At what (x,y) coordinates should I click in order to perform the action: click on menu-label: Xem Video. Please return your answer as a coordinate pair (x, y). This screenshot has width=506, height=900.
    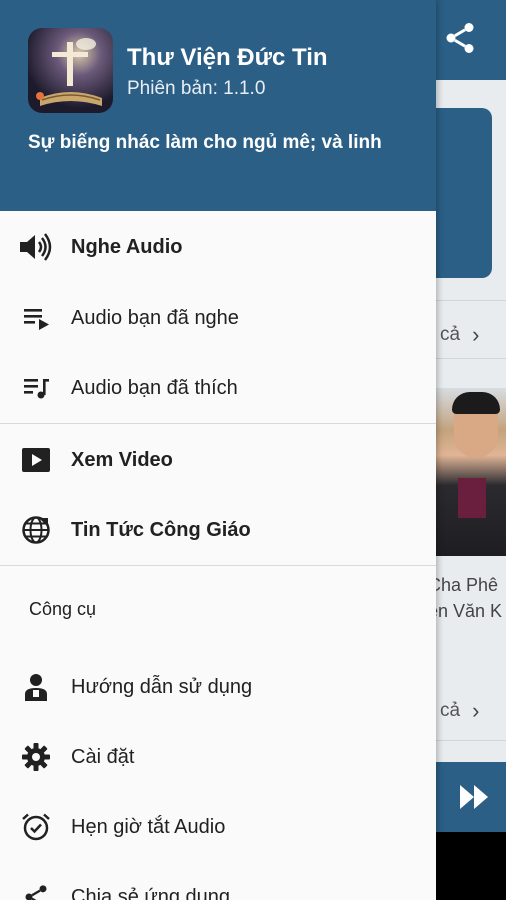
    Looking at the image, I should click on (122, 459).